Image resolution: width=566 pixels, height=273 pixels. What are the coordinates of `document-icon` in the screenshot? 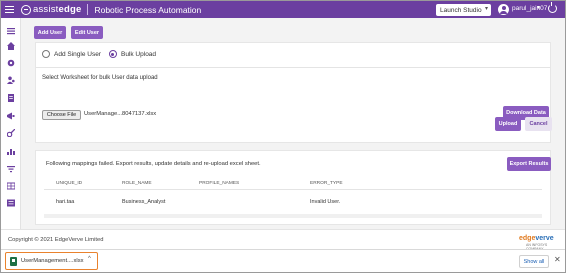 It's located at (11, 98).